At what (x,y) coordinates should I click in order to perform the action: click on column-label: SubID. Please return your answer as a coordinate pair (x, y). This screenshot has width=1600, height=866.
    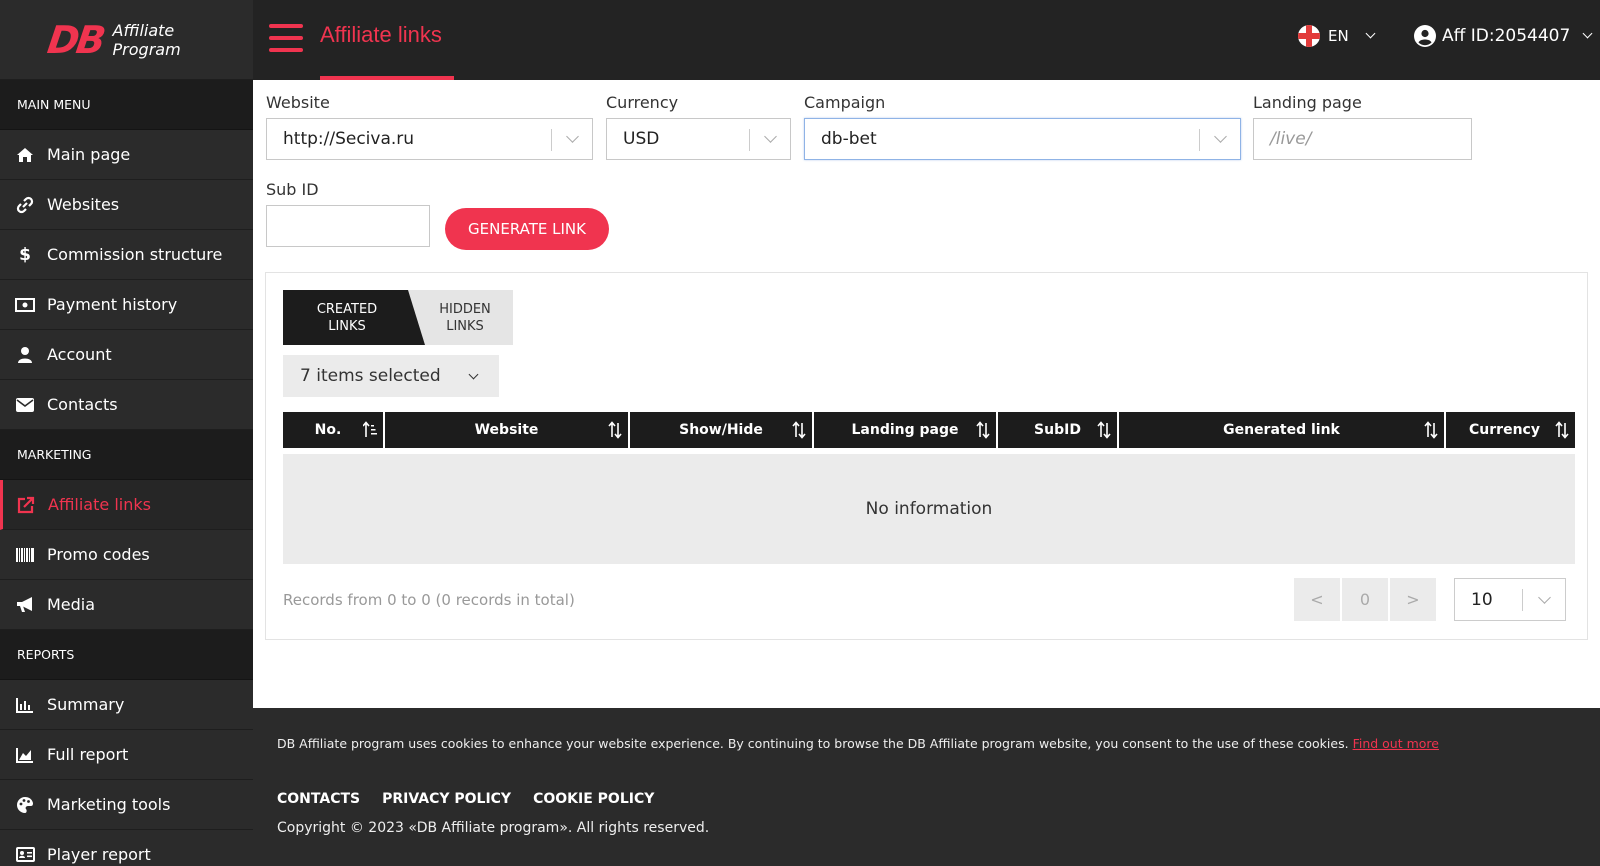
    Looking at the image, I should click on (1057, 430).